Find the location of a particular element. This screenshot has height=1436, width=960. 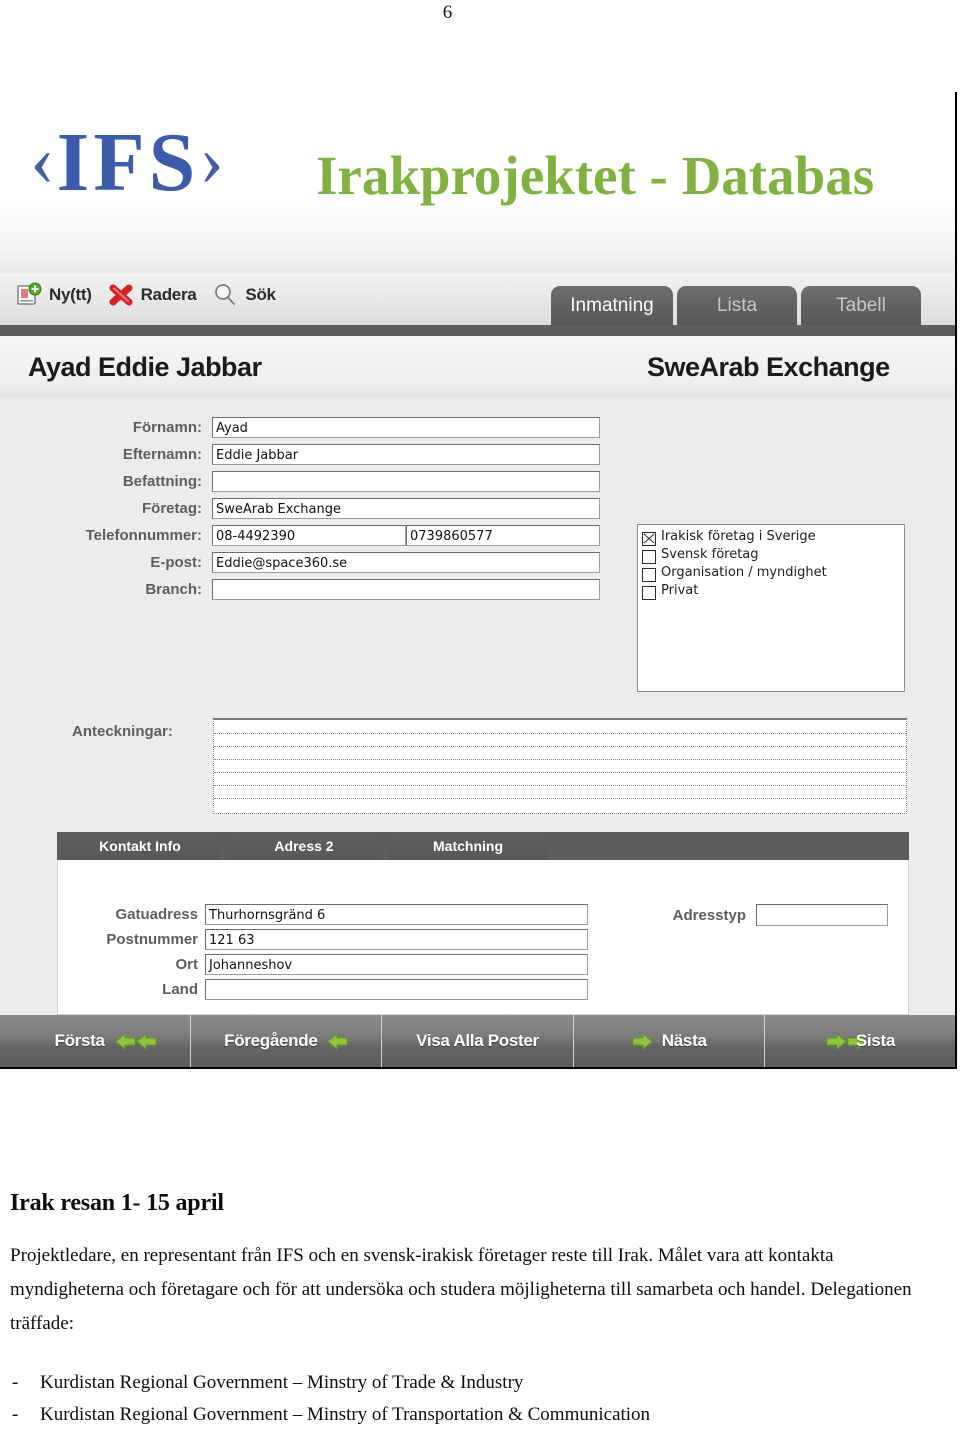

toolbar-divider is located at coordinates (477, 330).